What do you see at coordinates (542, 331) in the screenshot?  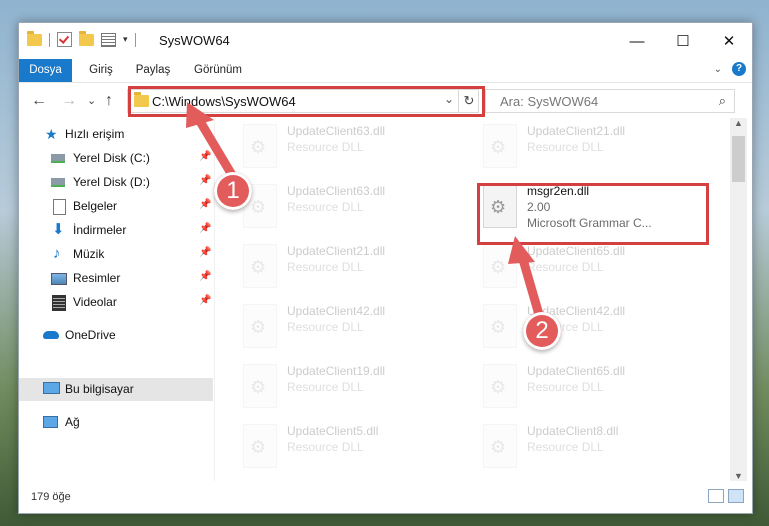 I see `step-2-badge: 2` at bounding box center [542, 331].